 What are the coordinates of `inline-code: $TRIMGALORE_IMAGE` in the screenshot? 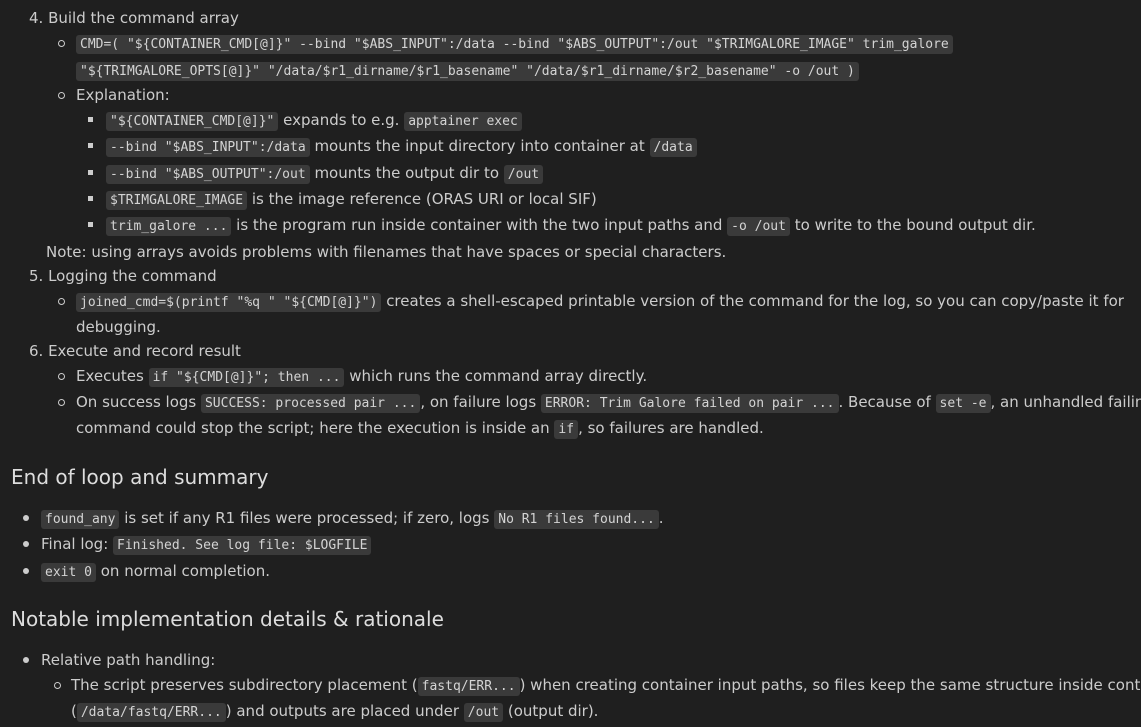 It's located at (177, 200).